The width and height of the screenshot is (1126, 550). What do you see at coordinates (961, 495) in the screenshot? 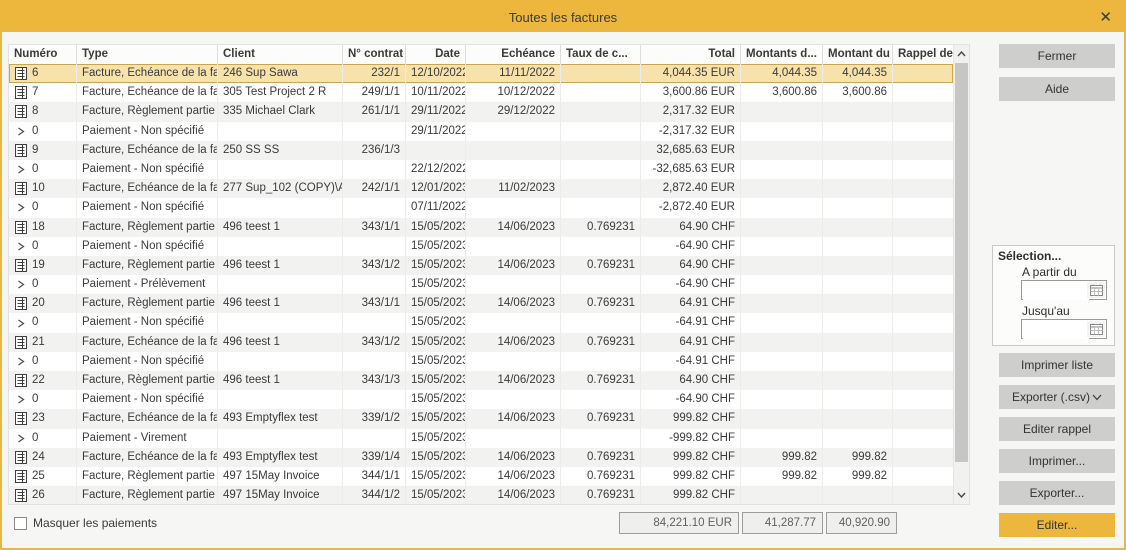
I see `scroll-down-icon` at bounding box center [961, 495].